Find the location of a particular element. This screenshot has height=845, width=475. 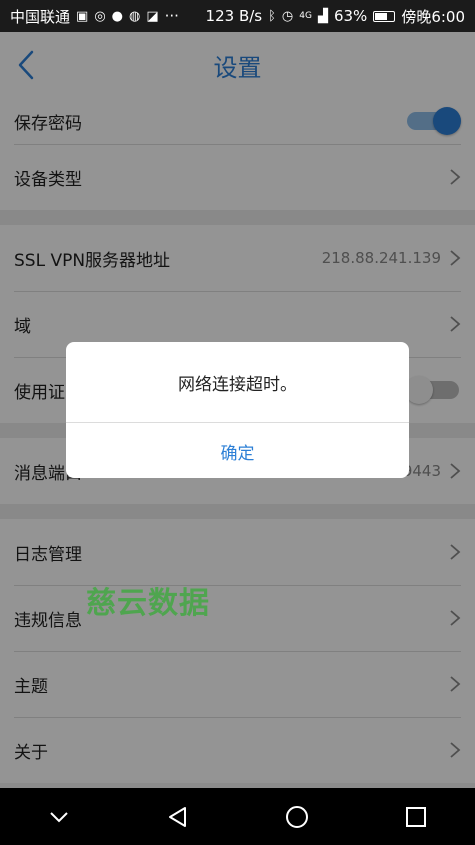

home-circle-icon is located at coordinates (296, 816).